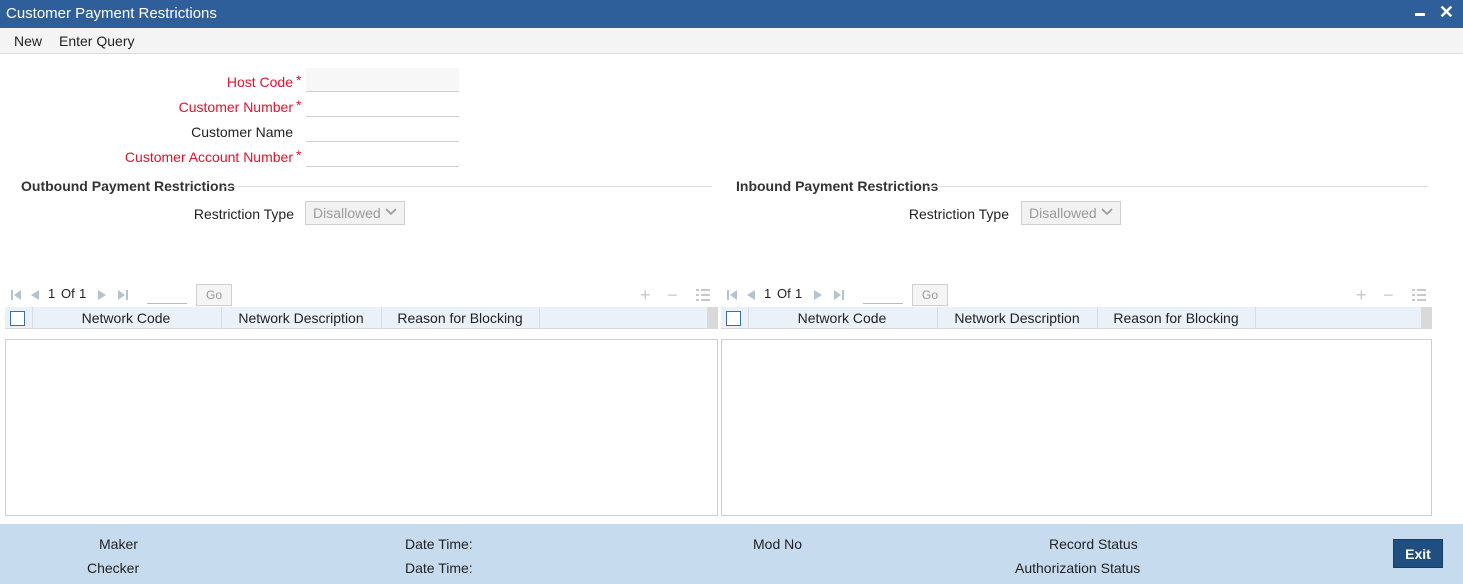  I want to click on inbound-grid-toolbar: 1 Of 1 Go + −, so click(1076, 295).